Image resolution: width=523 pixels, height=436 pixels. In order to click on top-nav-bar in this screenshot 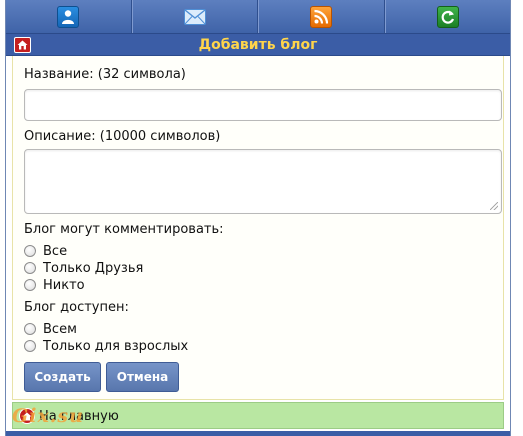, I will do `click(258, 16)`.